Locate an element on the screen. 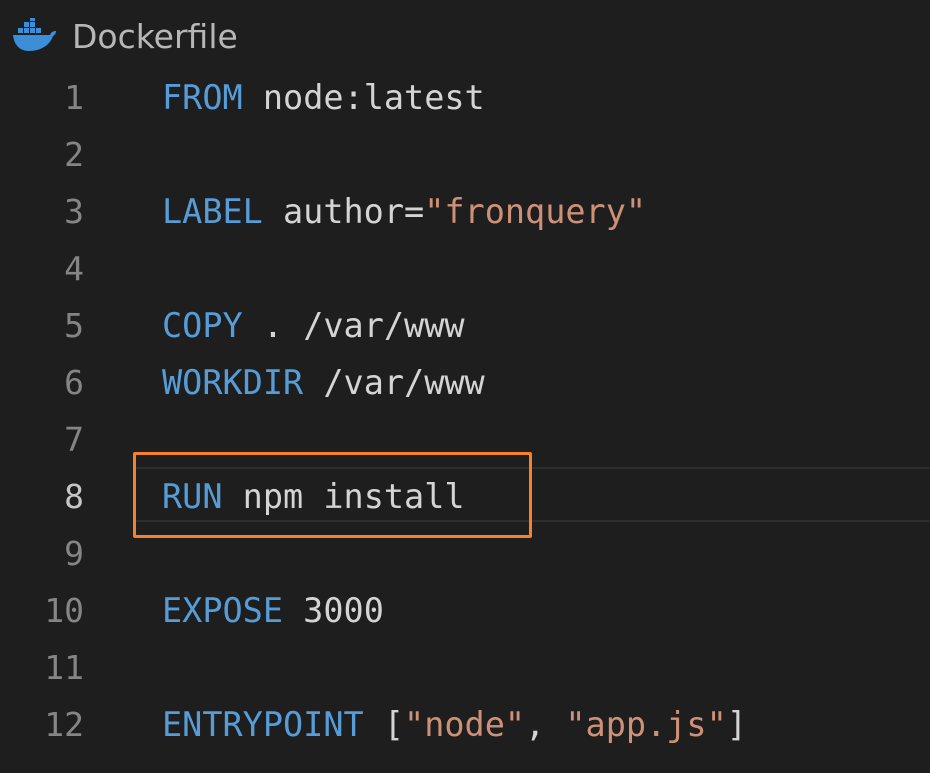 The height and width of the screenshot is (773, 930). line-content: ENTRYPOINT ["node", "app.js"] is located at coordinates (454, 724).